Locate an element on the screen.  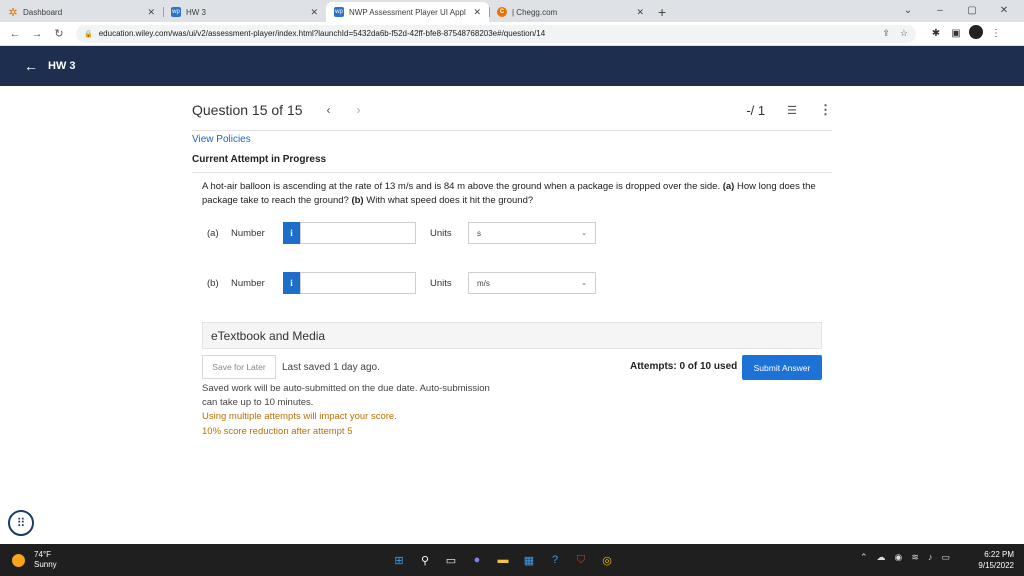
close-window-button: ✕ is located at coordinates (1004, 11).